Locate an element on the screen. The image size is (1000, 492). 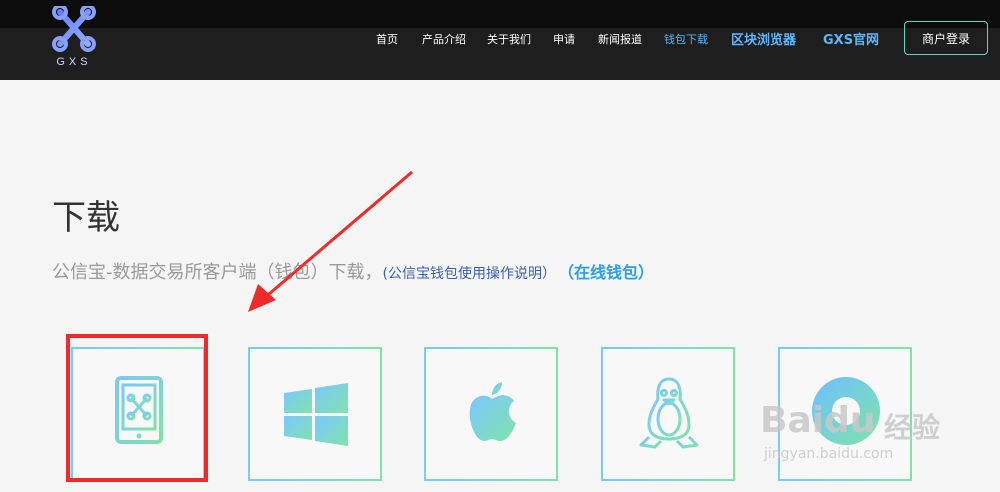
baidu-watermark: Baidu 经验 jingyan.baidu.com is located at coordinates (860, 435).